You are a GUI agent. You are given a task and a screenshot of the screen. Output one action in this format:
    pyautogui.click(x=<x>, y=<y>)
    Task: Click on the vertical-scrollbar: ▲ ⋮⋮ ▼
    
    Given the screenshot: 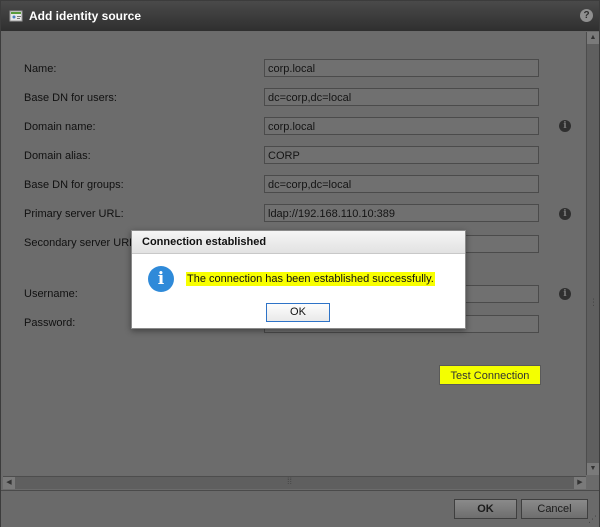 What is the action you would take?
    pyautogui.click(x=593, y=253)
    